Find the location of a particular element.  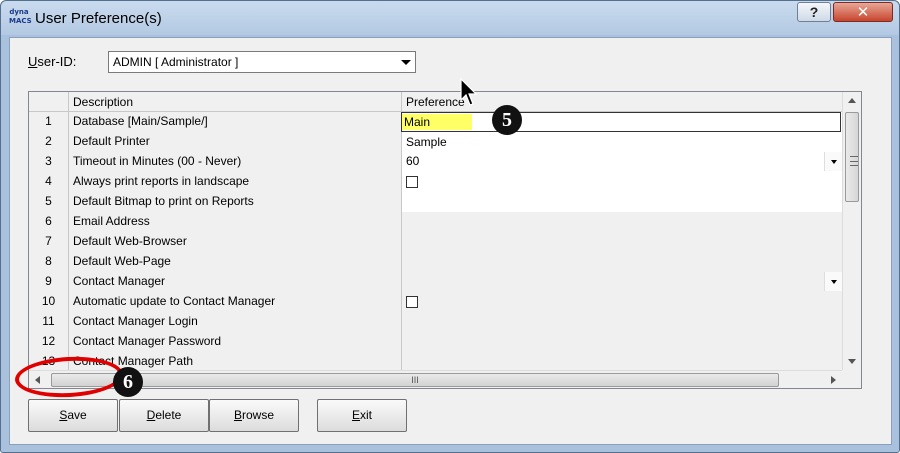

delete-button: Delete is located at coordinates (164, 415).